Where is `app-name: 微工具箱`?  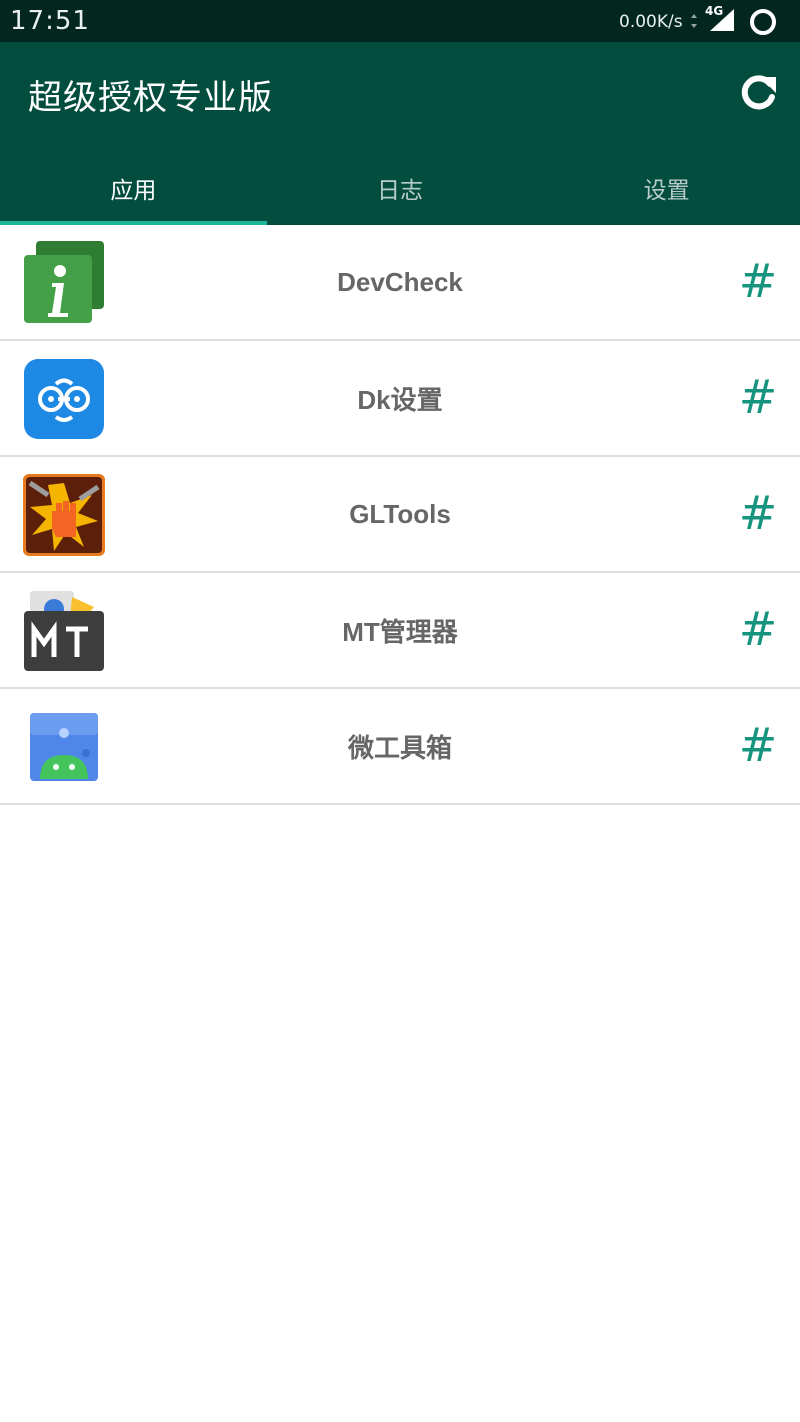
app-name: 微工具箱 is located at coordinates (399, 747).